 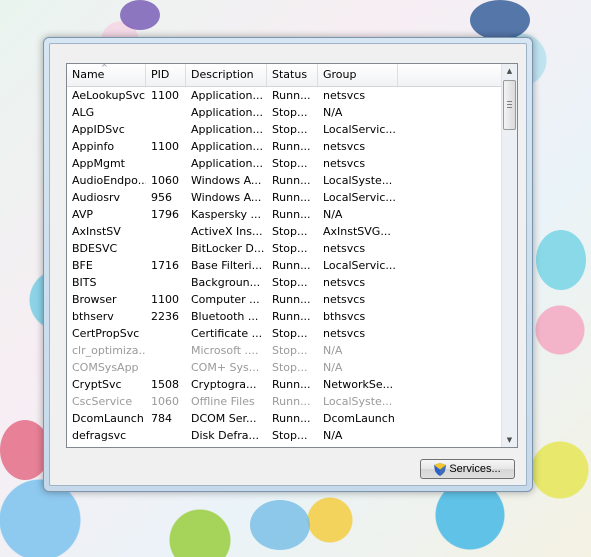 I want to click on table-row: AVP 1796 Kaspersky ... Runn... N/A, so click(x=284, y=214).